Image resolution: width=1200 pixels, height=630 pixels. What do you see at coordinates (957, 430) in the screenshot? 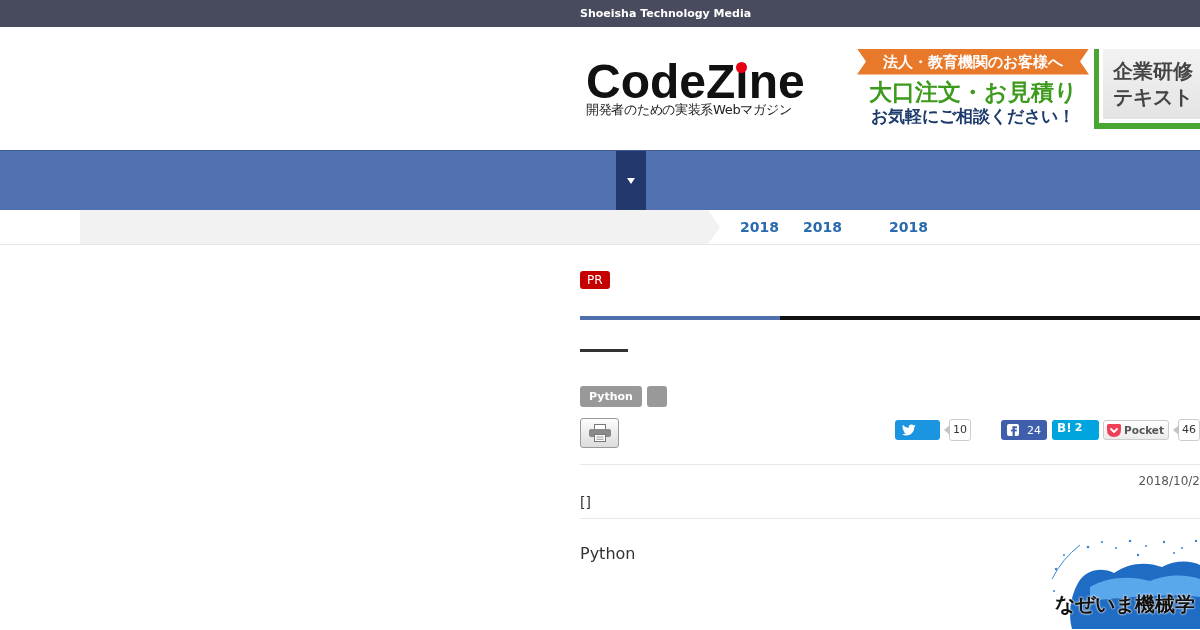
I see `share-count: 10` at bounding box center [957, 430].